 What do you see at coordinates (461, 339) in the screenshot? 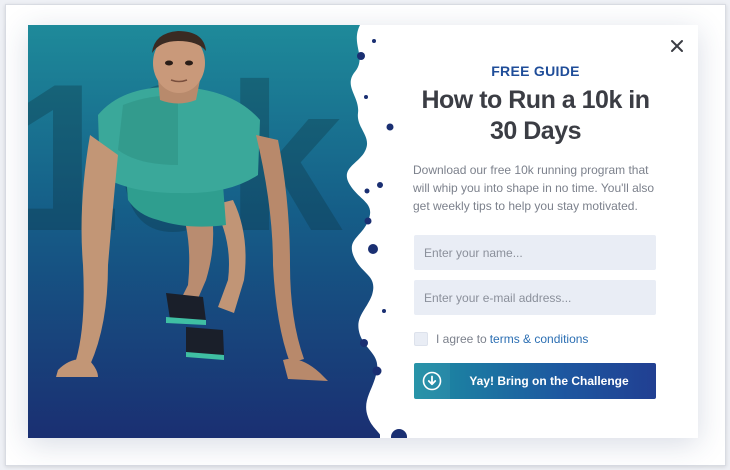
I see `agree-label: I agree to` at bounding box center [461, 339].